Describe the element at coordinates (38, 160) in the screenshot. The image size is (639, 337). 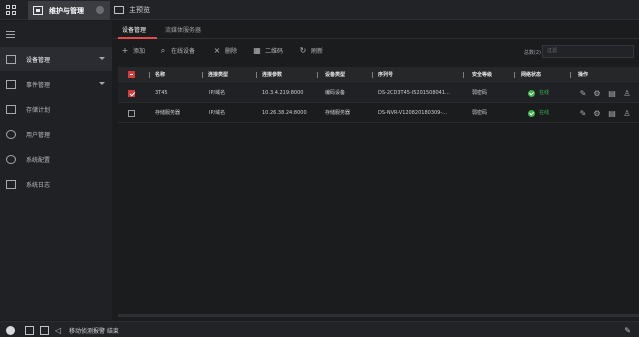
I see `sidebar-item-label: 系统配置` at that location.